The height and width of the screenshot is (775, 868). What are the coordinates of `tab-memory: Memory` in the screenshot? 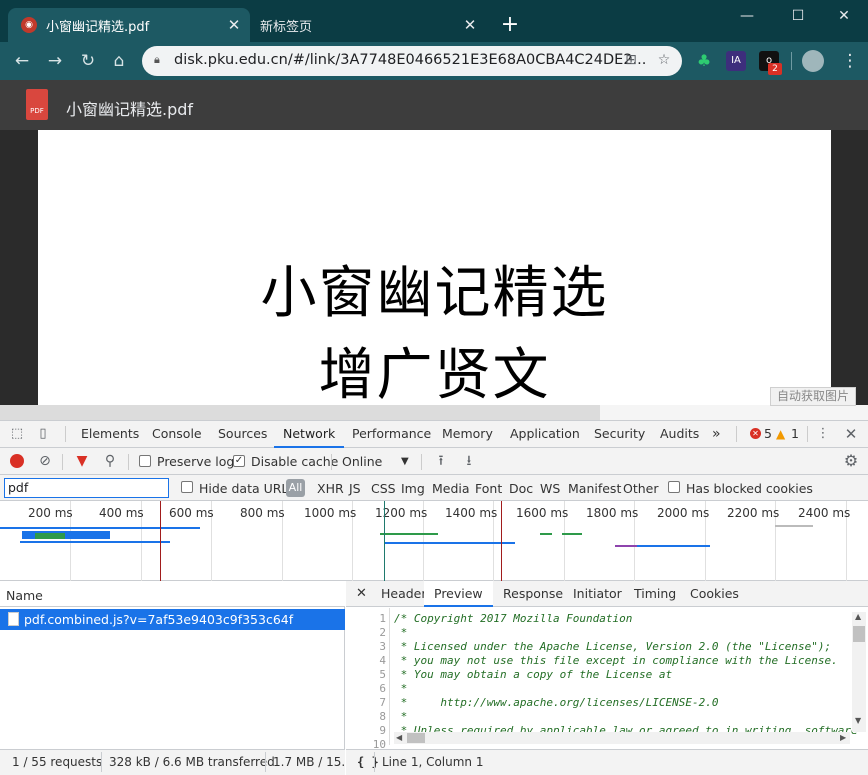 It's located at (467, 434).